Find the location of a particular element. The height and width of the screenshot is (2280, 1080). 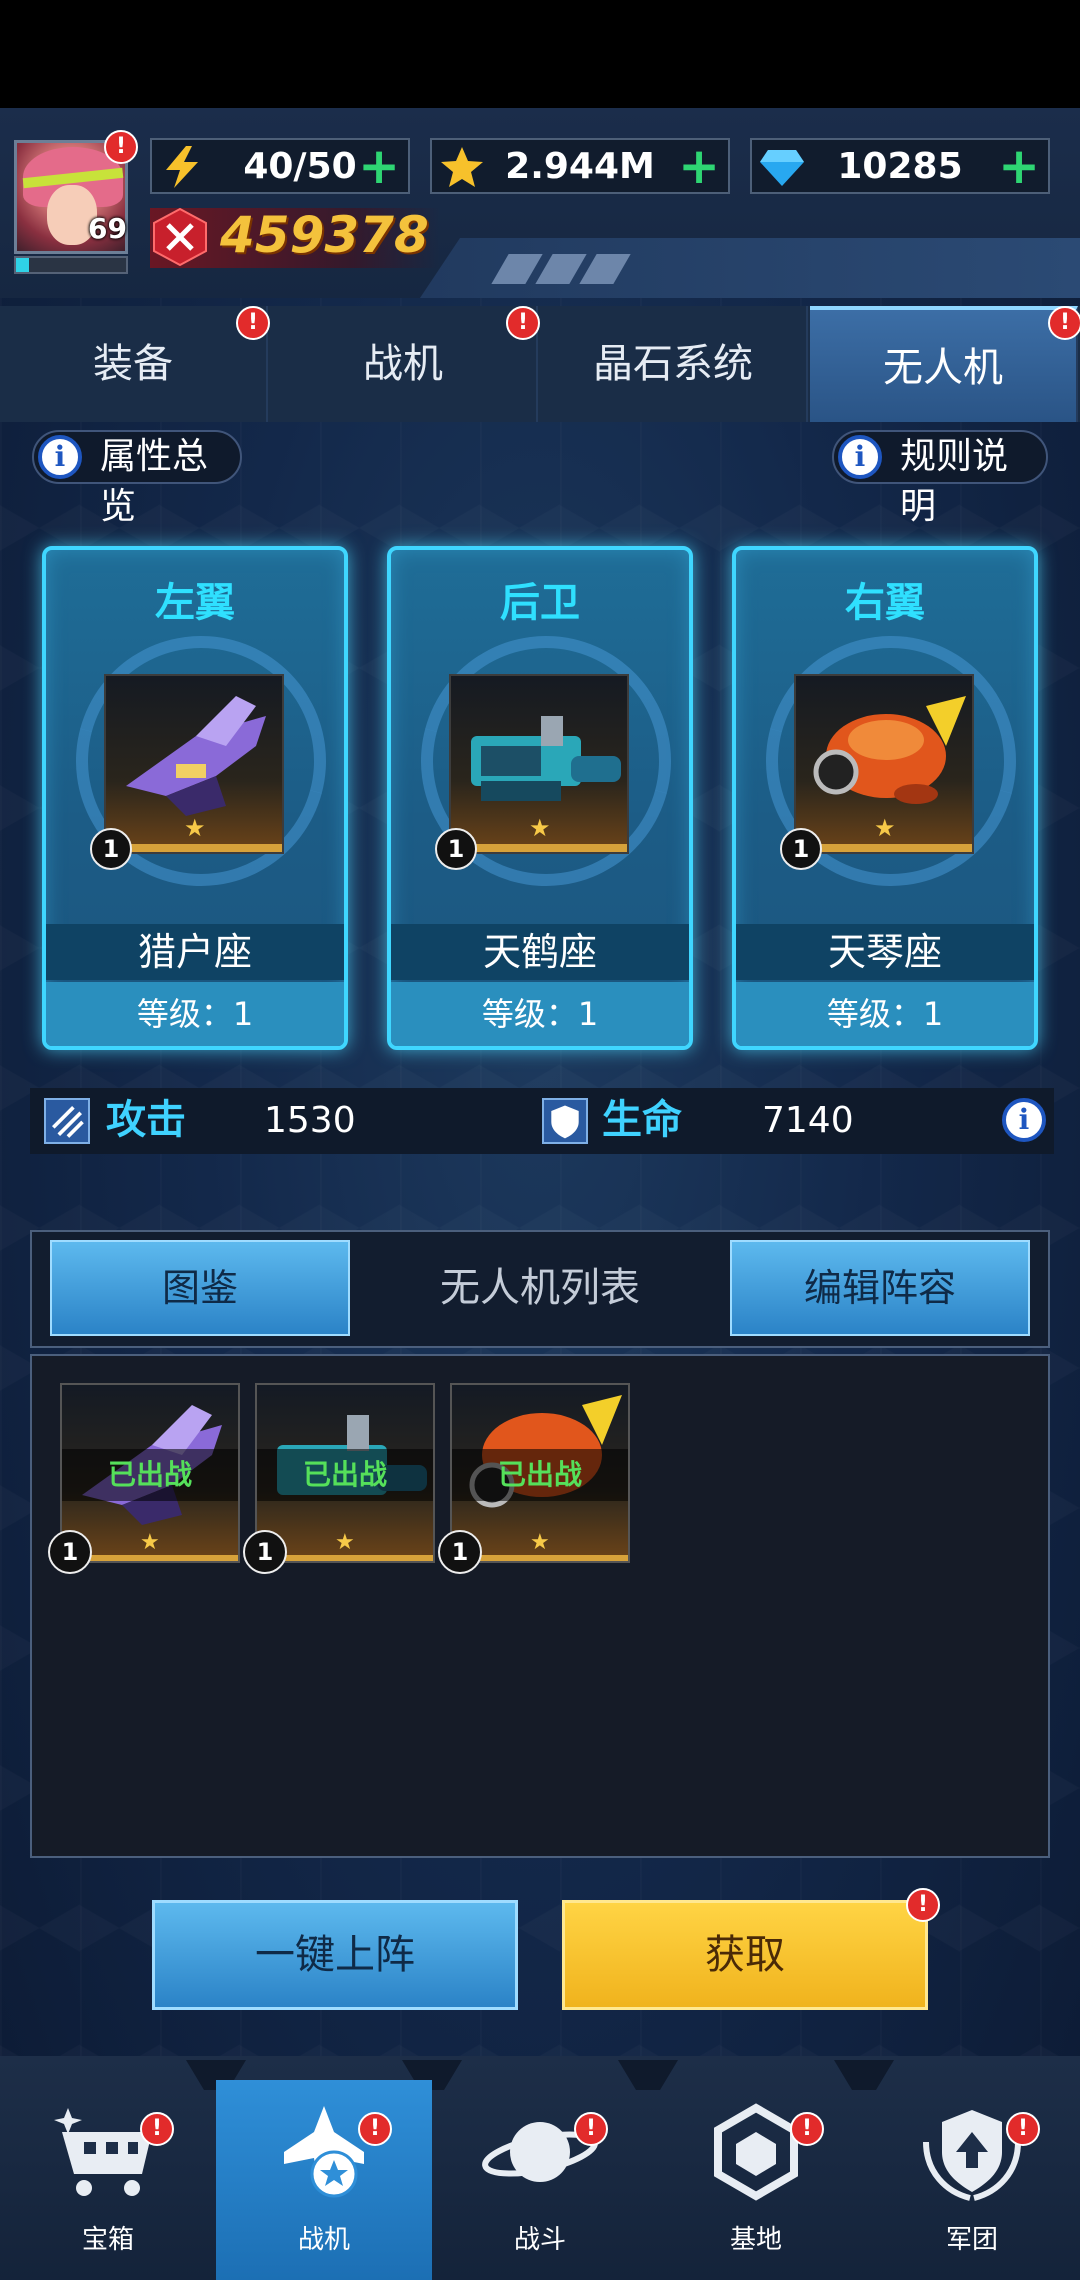

attack-icon is located at coordinates (67, 1121).